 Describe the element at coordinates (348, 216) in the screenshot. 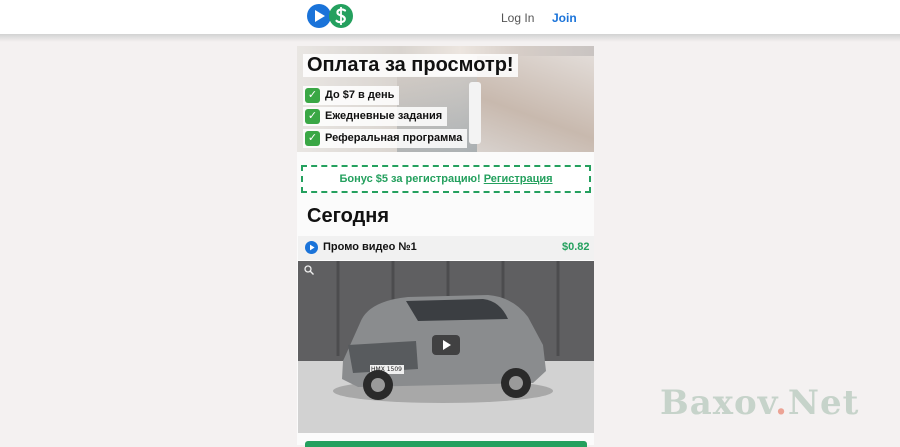

I see `section-title: Сегодня` at that location.